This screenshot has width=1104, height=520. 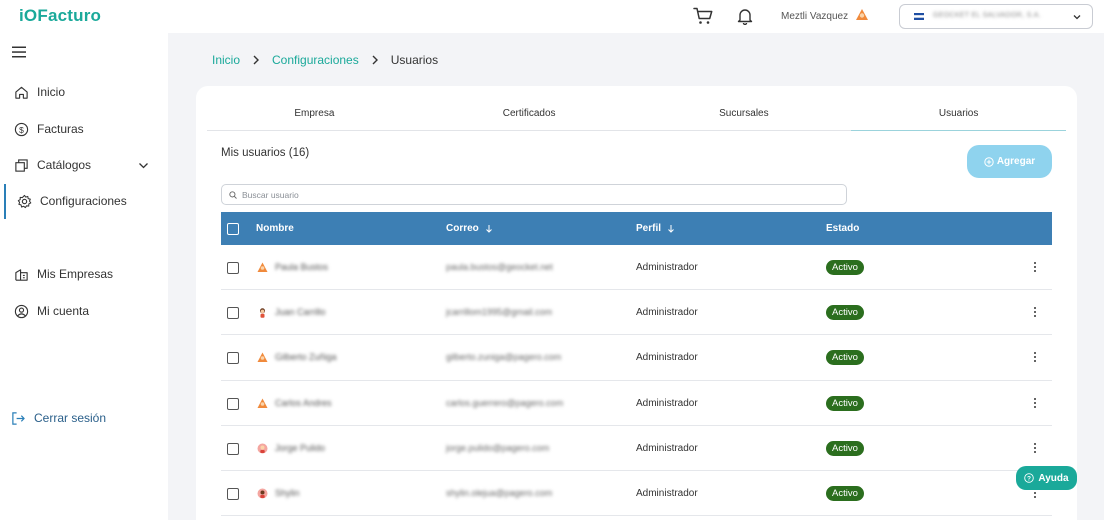 I want to click on select-all-checkbox, so click(x=233, y=229).